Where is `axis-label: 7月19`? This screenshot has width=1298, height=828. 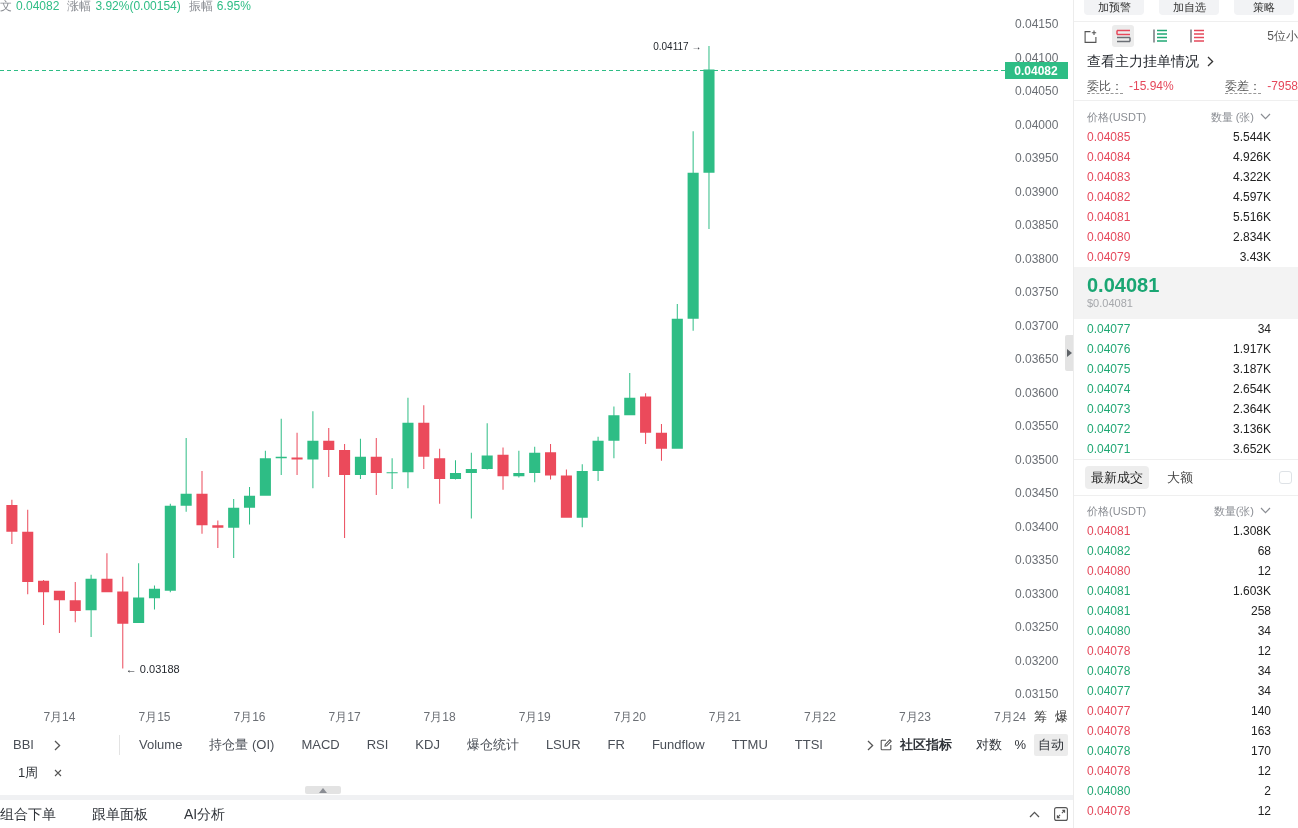 axis-label: 7月19 is located at coordinates (534, 717).